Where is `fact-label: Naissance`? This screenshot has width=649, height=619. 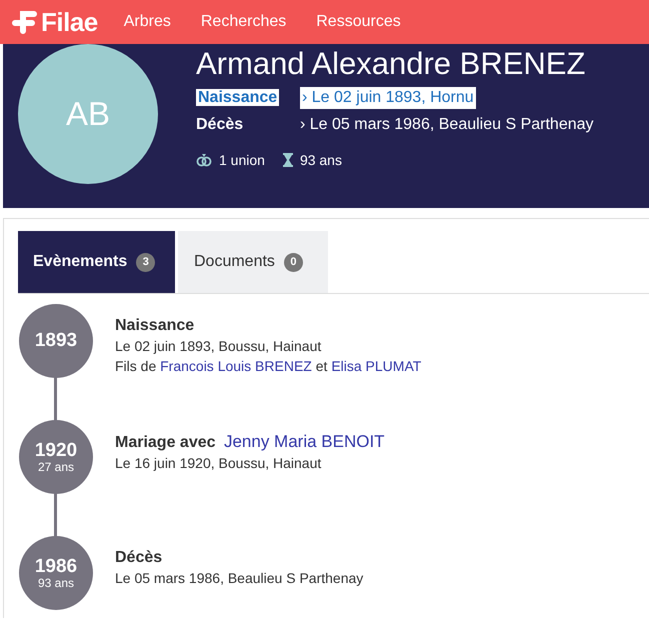
fact-label: Naissance is located at coordinates (238, 97).